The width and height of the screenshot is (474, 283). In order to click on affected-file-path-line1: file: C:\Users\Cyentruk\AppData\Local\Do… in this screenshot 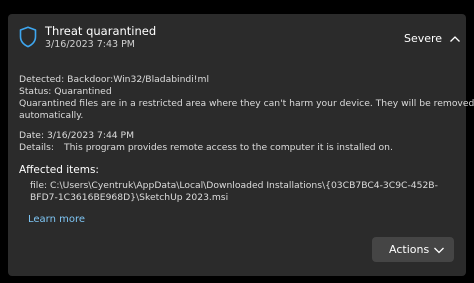, I will do `click(234, 185)`.